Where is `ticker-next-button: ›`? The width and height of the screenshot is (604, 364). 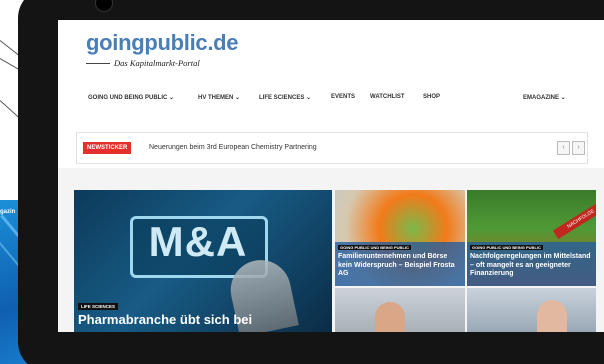 ticker-next-button: › is located at coordinates (578, 148).